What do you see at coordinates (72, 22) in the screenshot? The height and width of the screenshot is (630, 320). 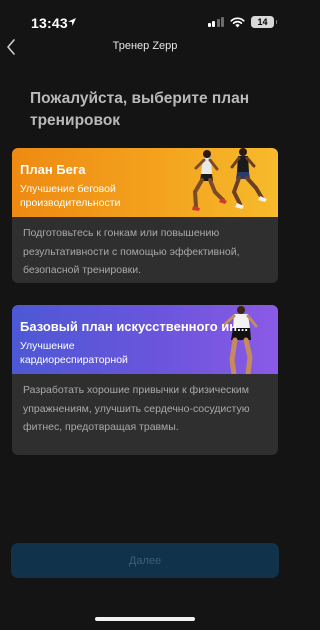 I see `location-arrow-icon` at bounding box center [72, 22].